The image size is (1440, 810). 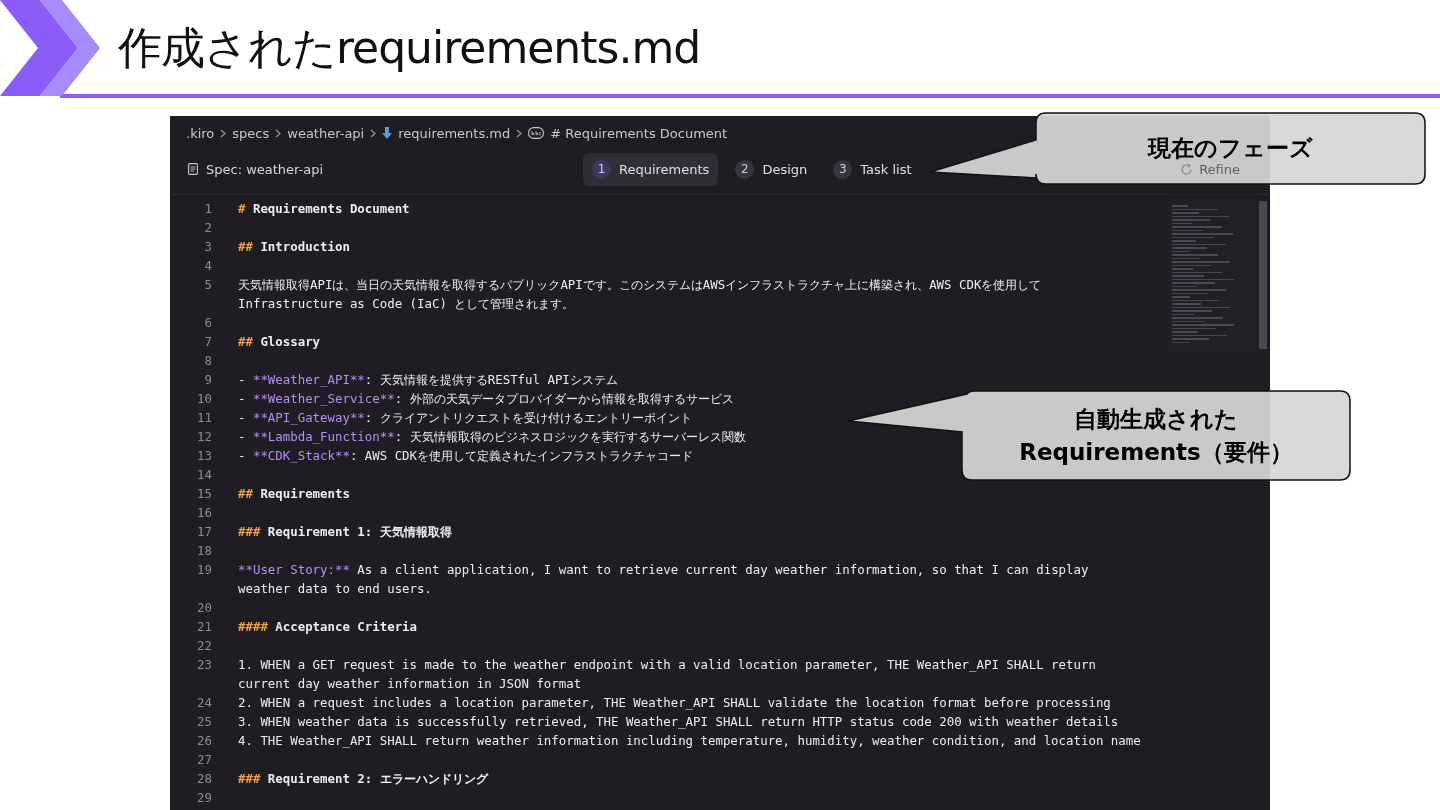 What do you see at coordinates (674, 703) in the screenshot?
I see `code-line: 2. WHEN a request includes a location parameter, THE Weather_API SHALL validate the location format before processing` at bounding box center [674, 703].